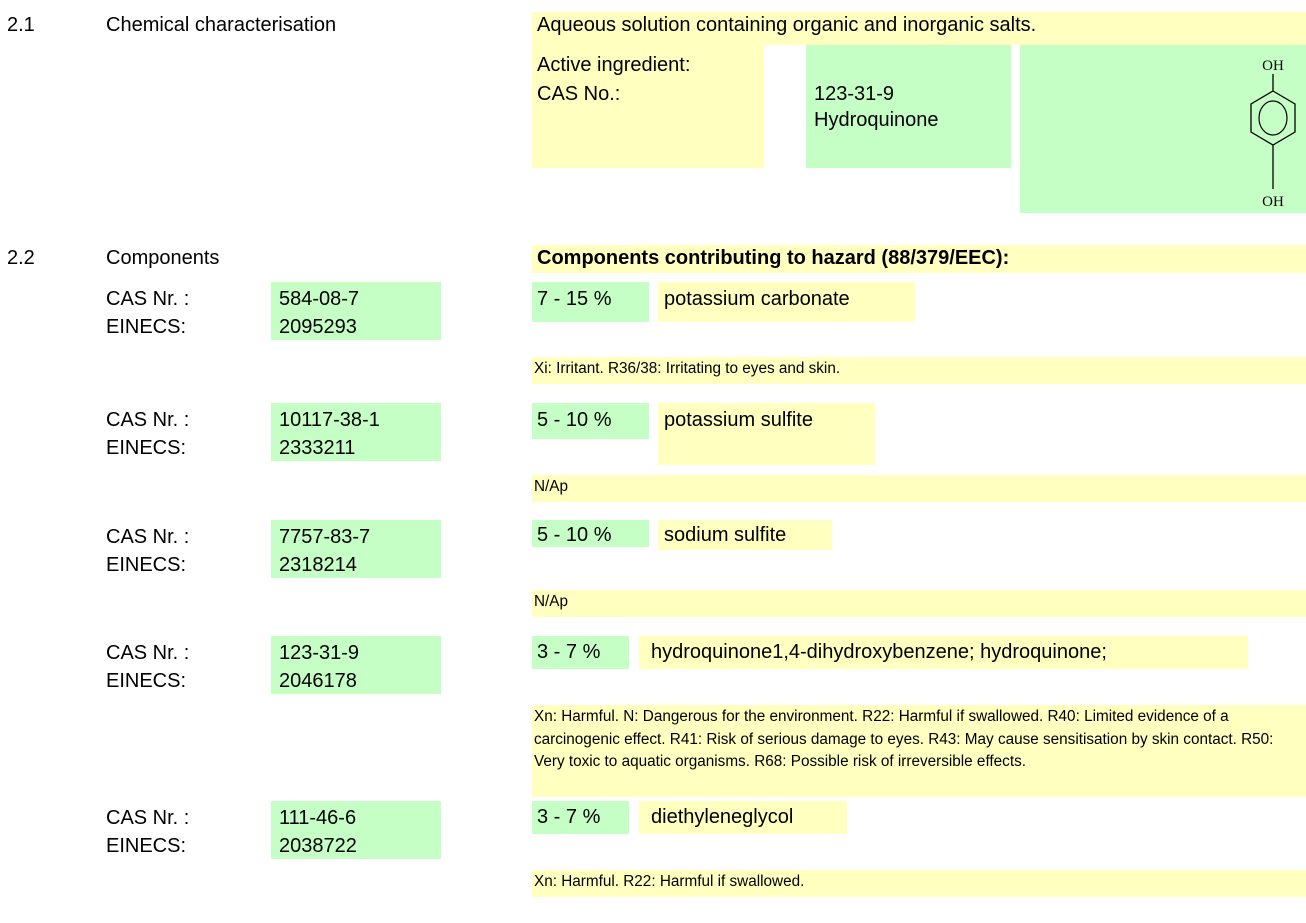 This screenshot has width=1306, height=923. I want to click on component-name: potassium carbonate, so click(786, 302).